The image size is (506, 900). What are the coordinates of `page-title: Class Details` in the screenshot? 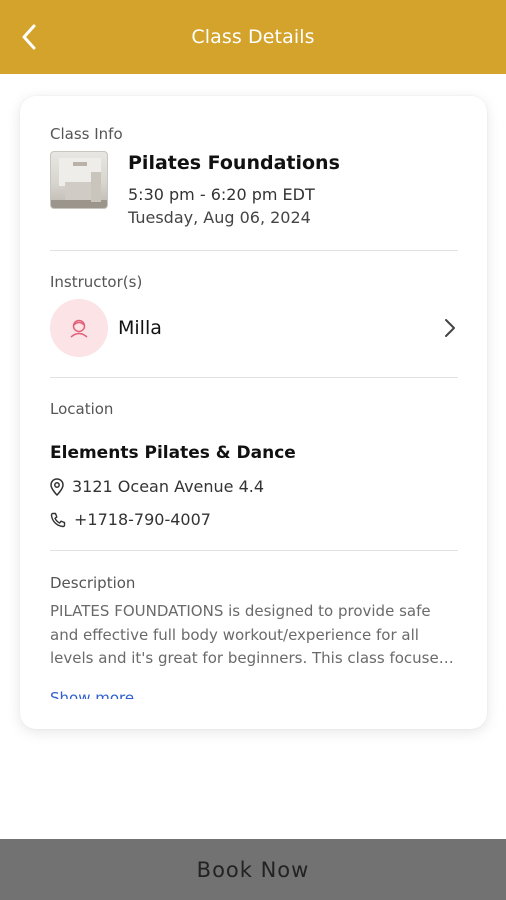 It's located at (253, 37).